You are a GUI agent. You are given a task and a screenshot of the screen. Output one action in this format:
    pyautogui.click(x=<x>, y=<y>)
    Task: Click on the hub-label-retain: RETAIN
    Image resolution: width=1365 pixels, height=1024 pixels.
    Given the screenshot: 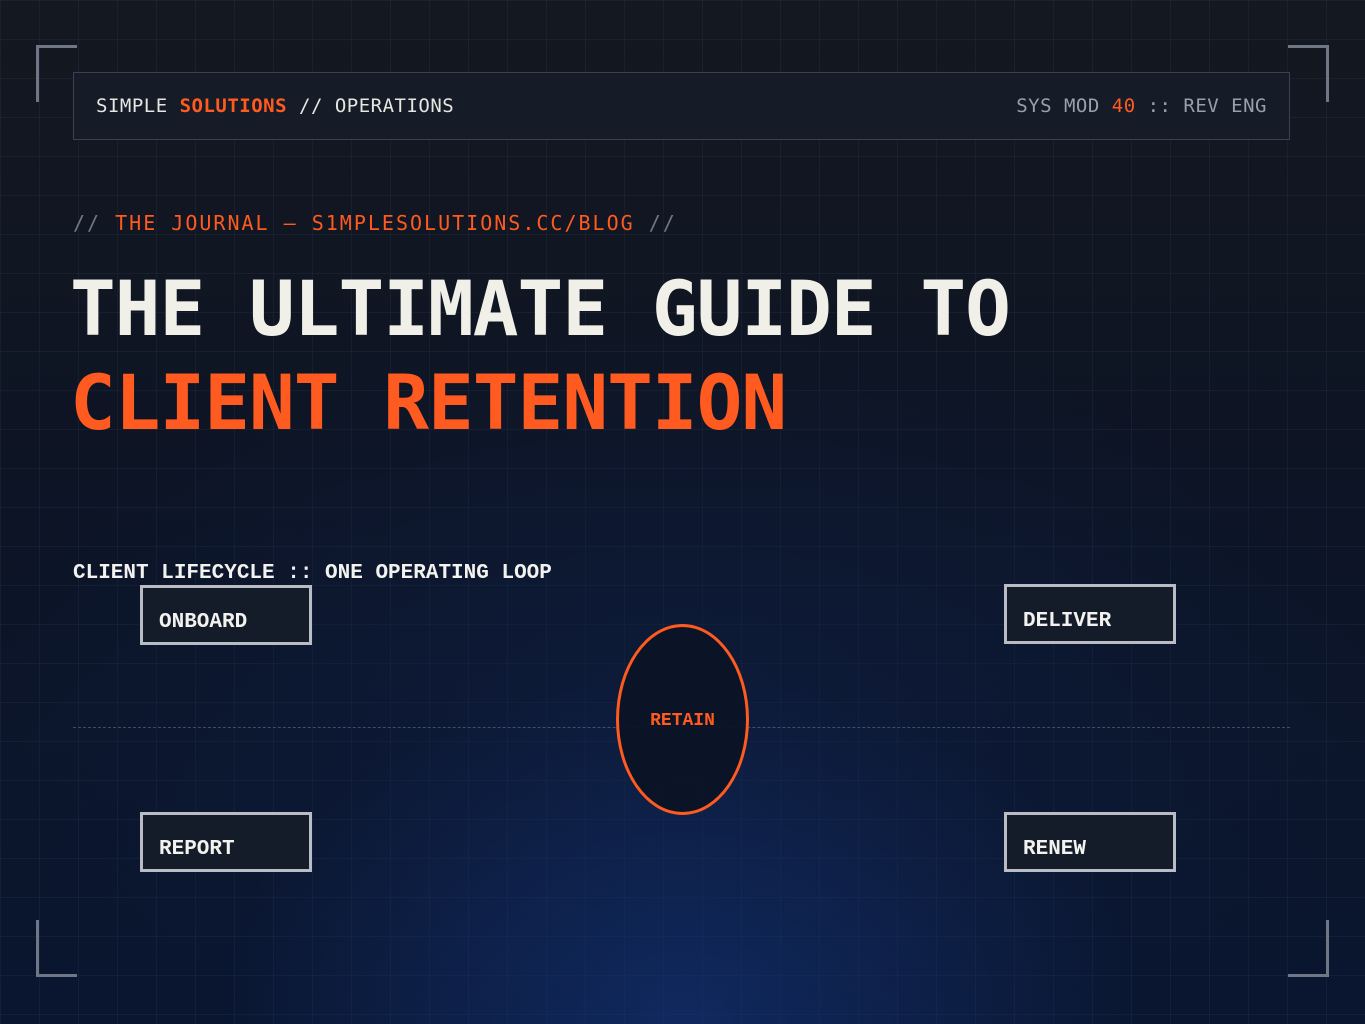 What is the action you would take?
    pyautogui.click(x=682, y=721)
    